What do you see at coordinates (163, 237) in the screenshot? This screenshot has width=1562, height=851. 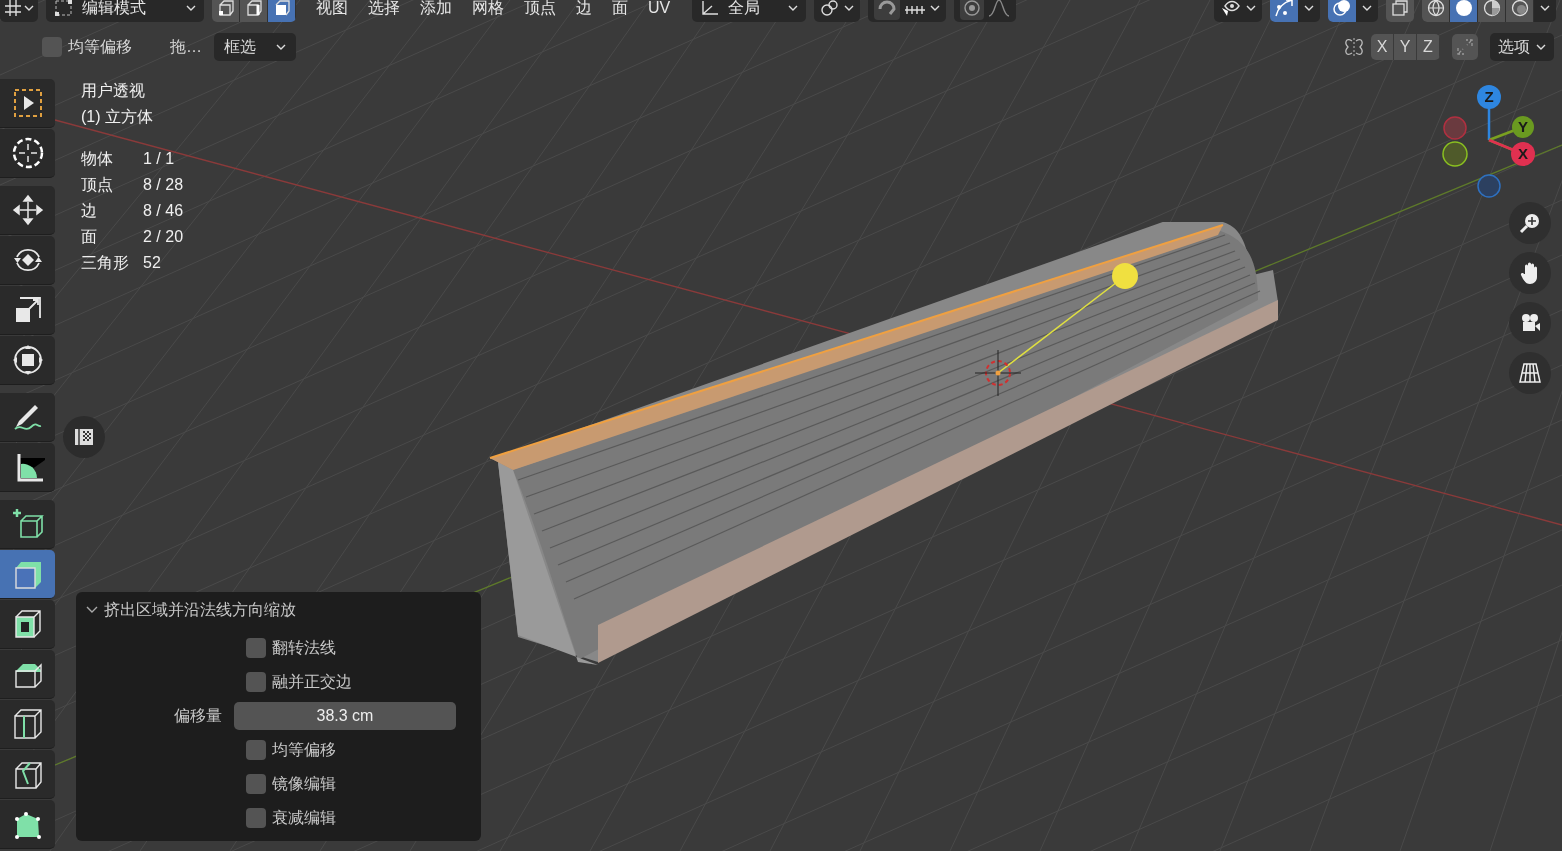 I see `stat-value: 2 / 20` at bounding box center [163, 237].